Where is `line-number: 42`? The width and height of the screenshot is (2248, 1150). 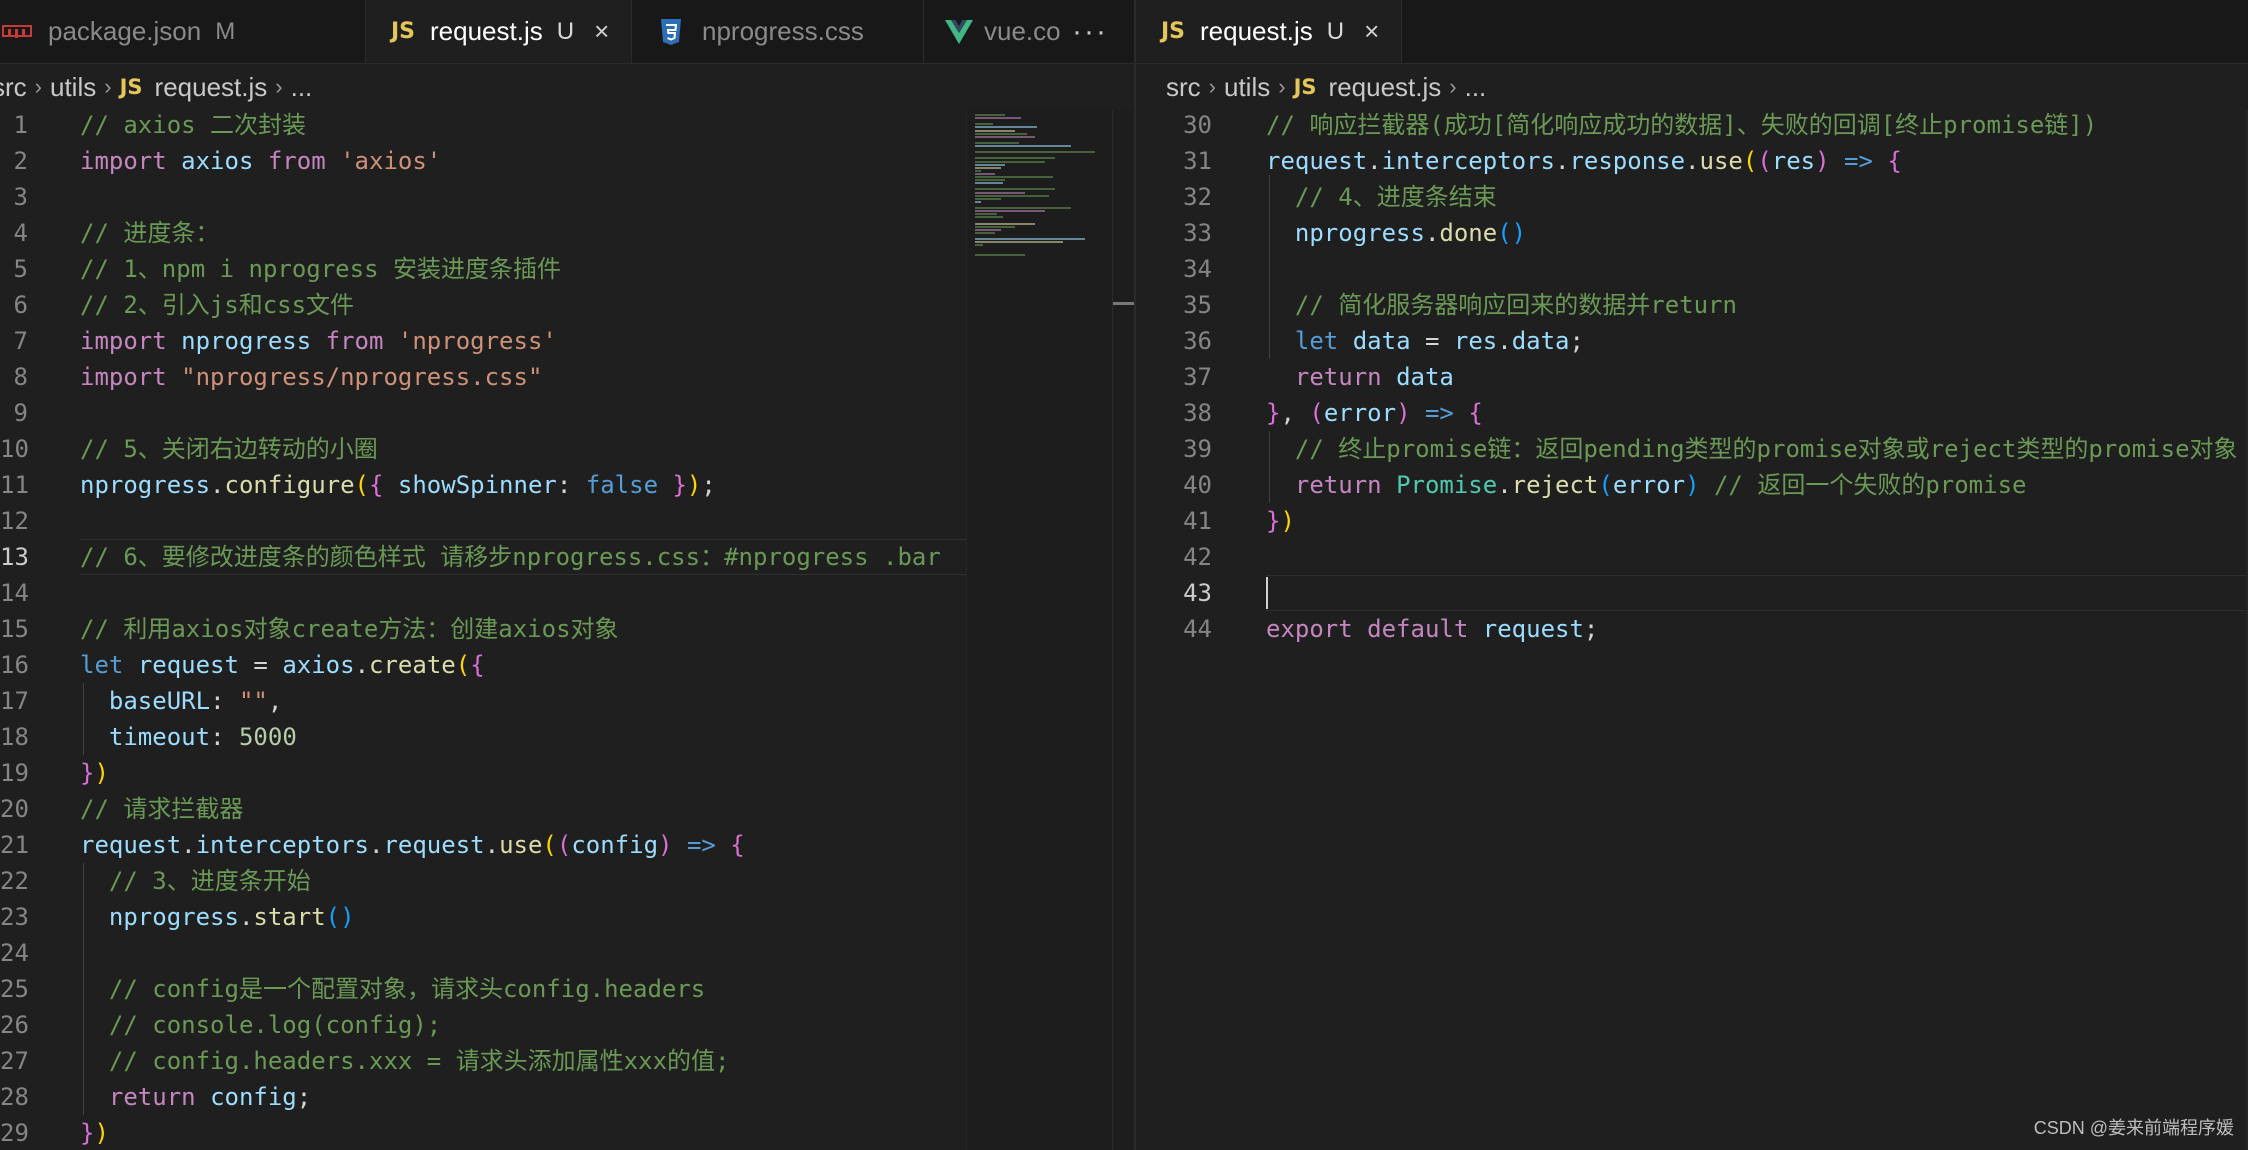 line-number: 42 is located at coordinates (1174, 557).